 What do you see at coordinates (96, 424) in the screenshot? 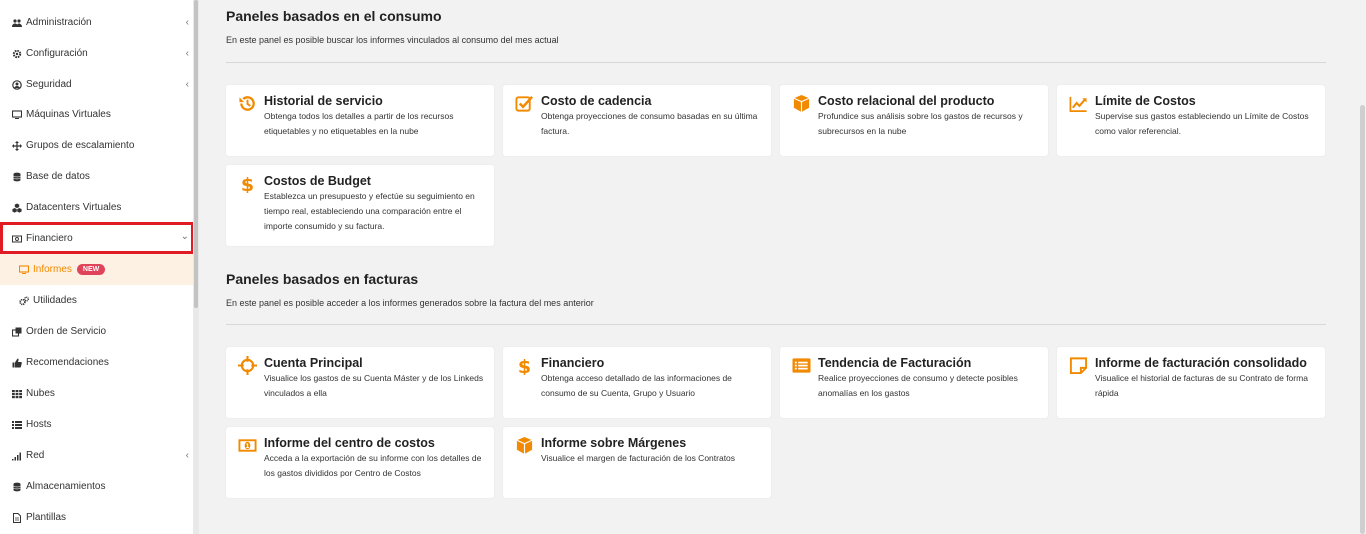
I see `sidebar-item-hosts: Hosts` at bounding box center [96, 424].